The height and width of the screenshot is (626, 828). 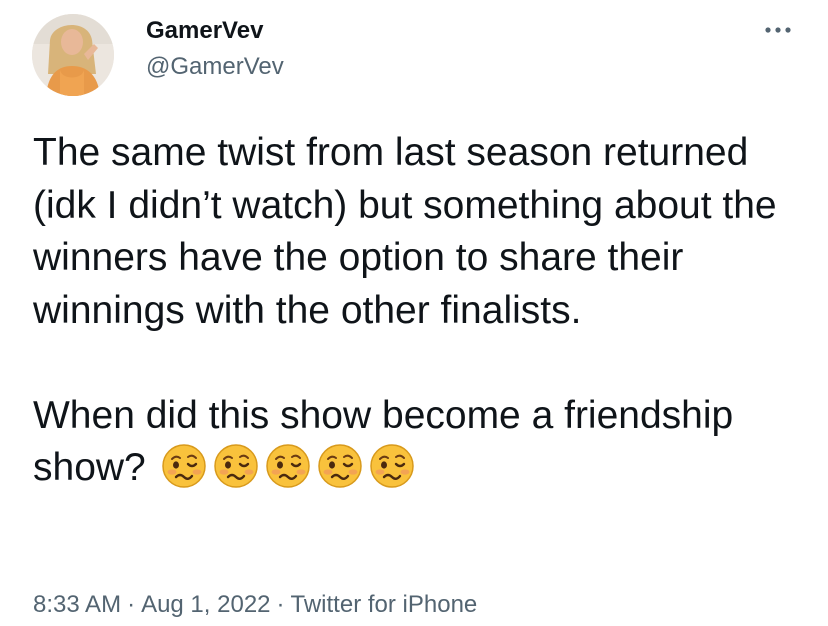 I want to click on tweet-date: Aug 1, 2022, so click(x=205, y=604).